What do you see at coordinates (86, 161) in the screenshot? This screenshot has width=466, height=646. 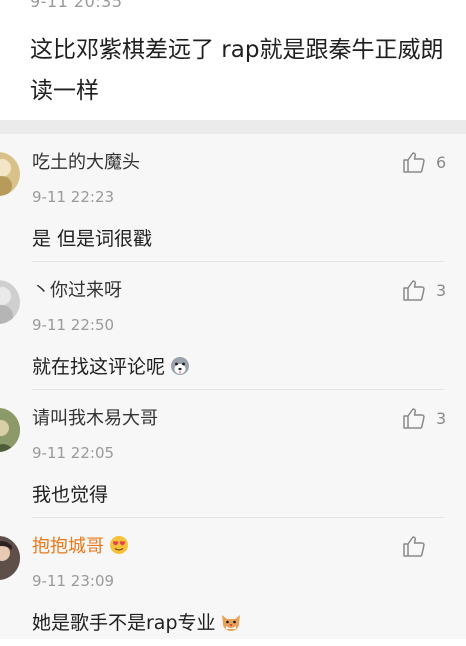 I see `reply-username: 吃土的大魔头` at bounding box center [86, 161].